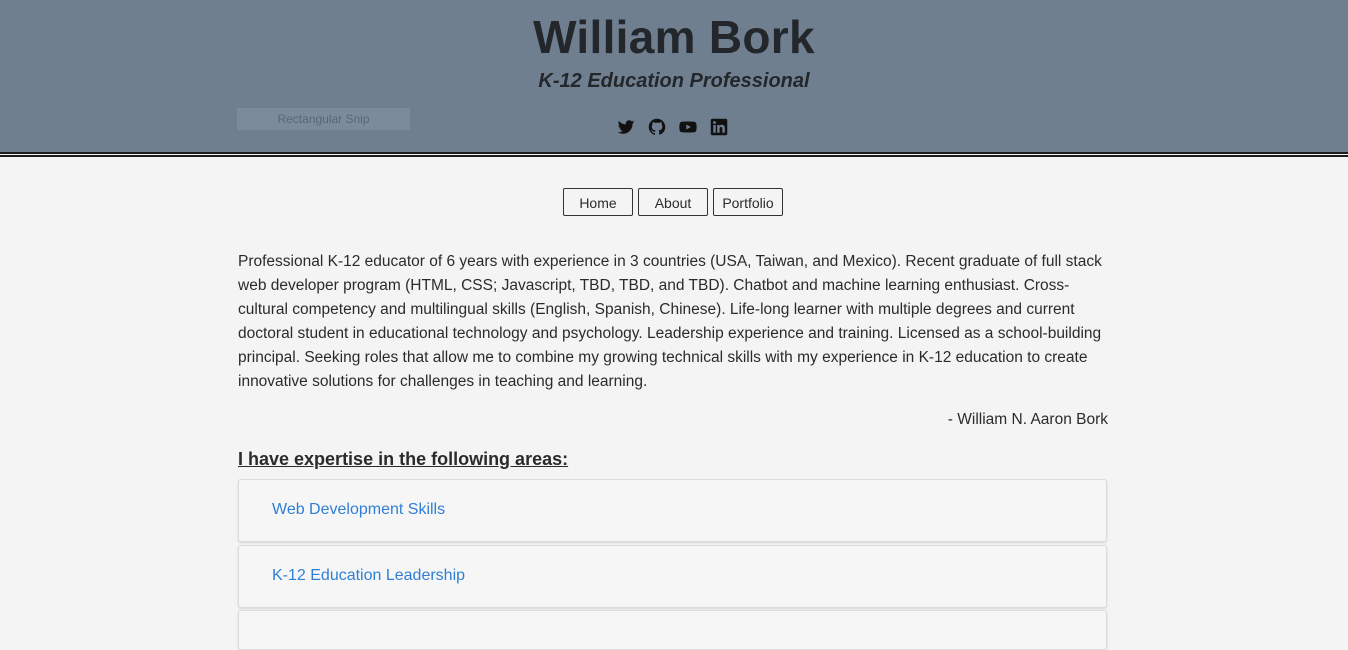  Describe the element at coordinates (674, 156) in the screenshot. I see `header-divider-bottom` at that location.